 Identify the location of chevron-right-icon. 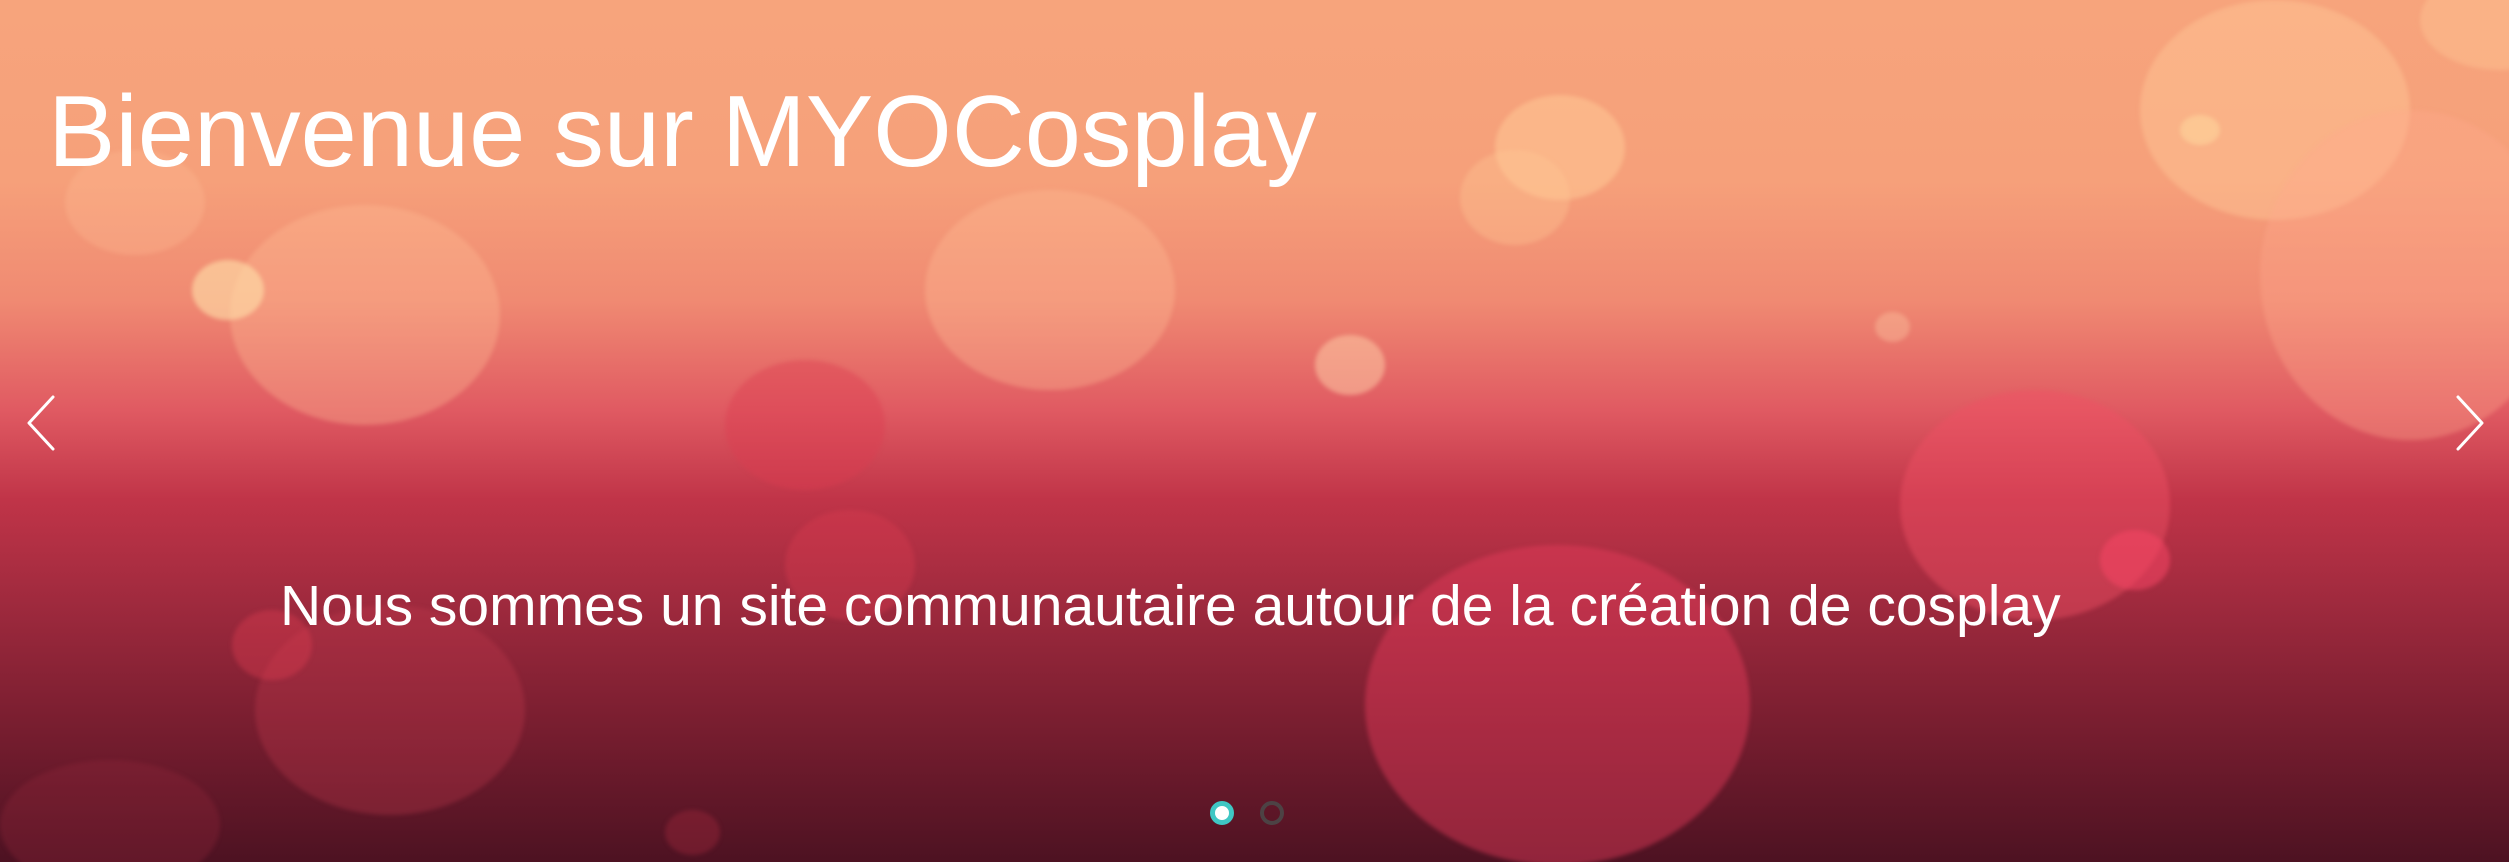
(2471, 423).